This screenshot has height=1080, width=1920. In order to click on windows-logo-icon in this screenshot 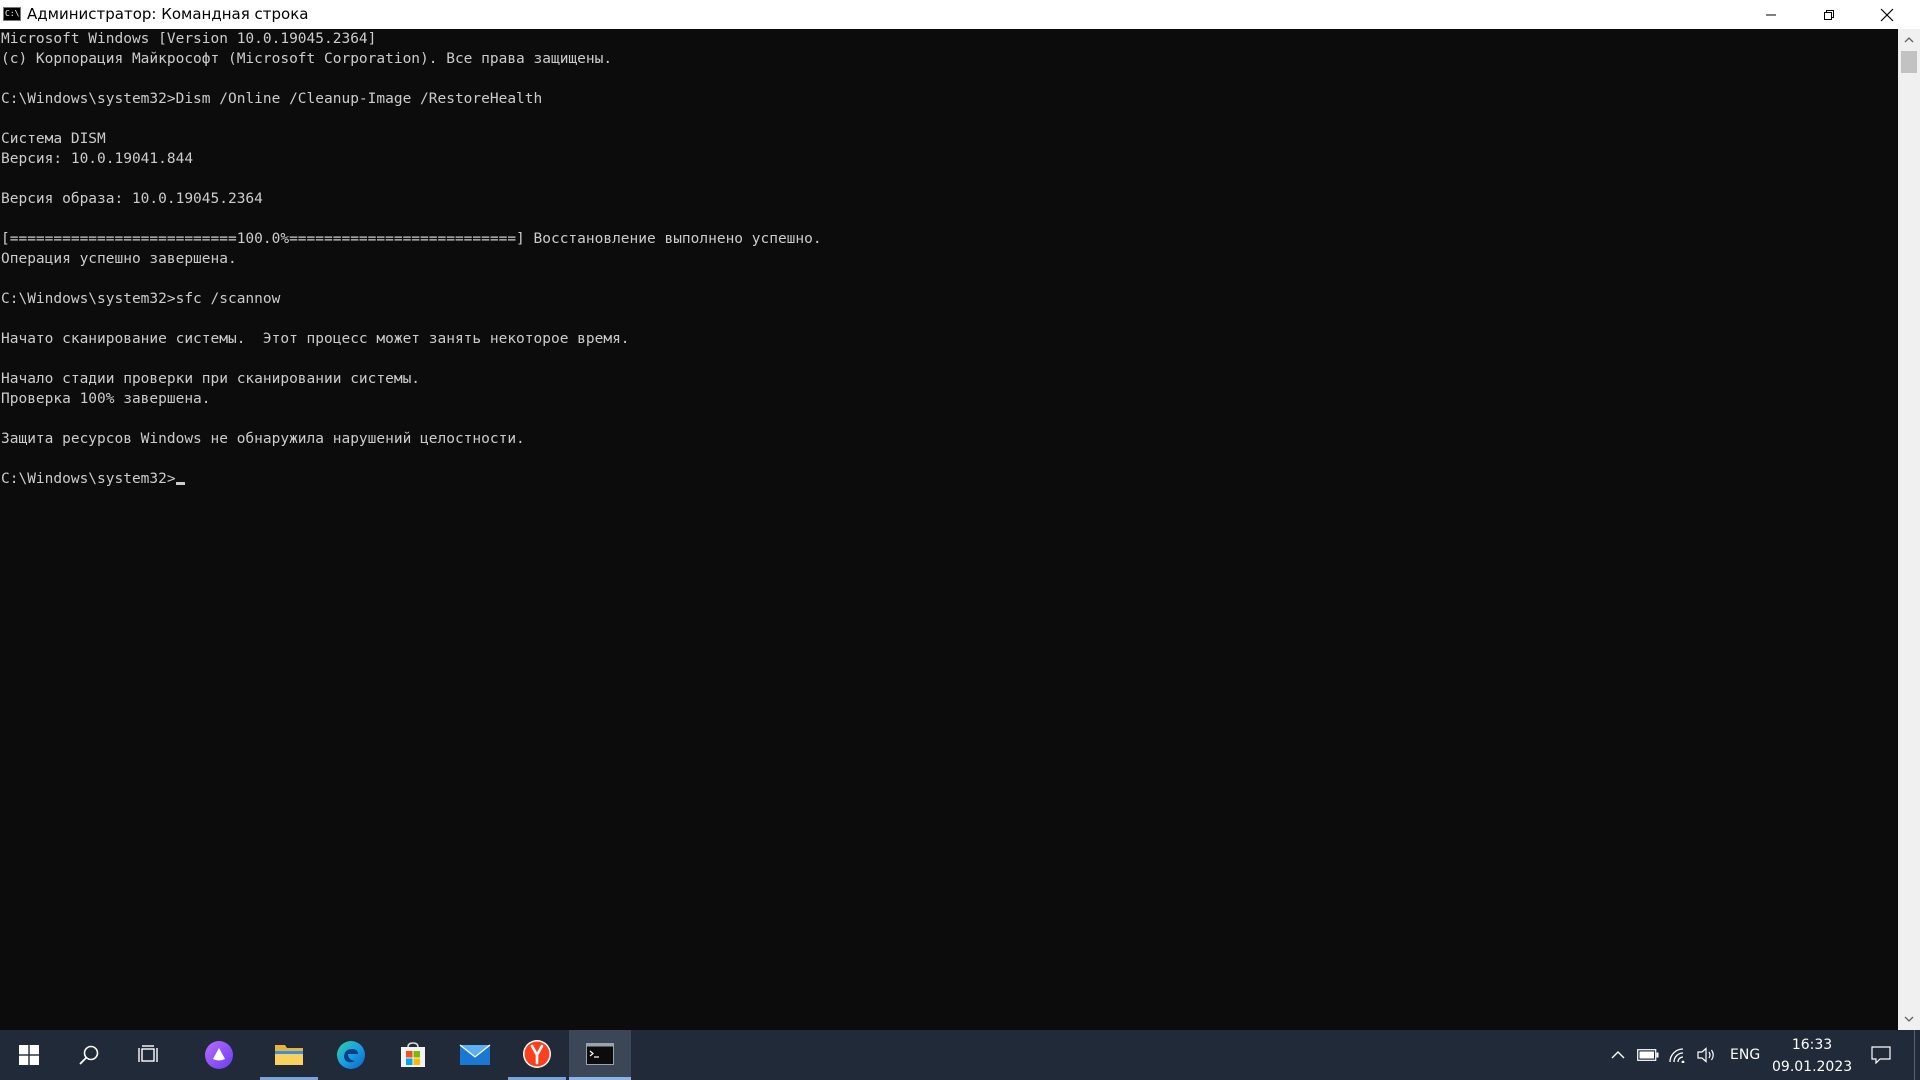, I will do `click(29, 1055)`.